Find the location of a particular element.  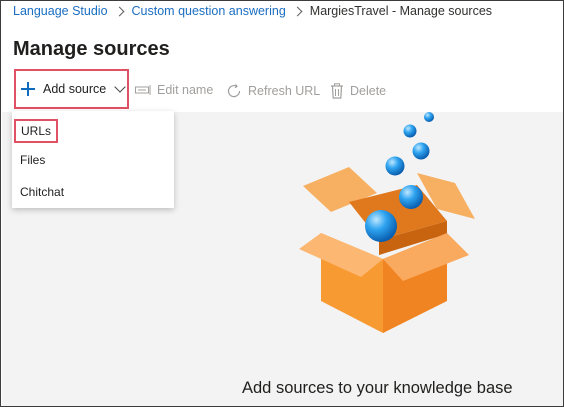

edit-name-button: Edit name is located at coordinates (174, 90).